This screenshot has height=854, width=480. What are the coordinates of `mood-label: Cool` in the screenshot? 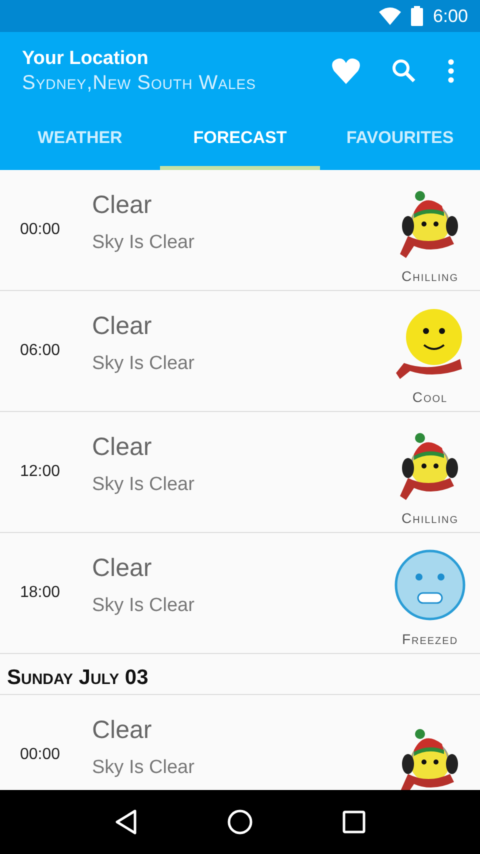 It's located at (430, 397).